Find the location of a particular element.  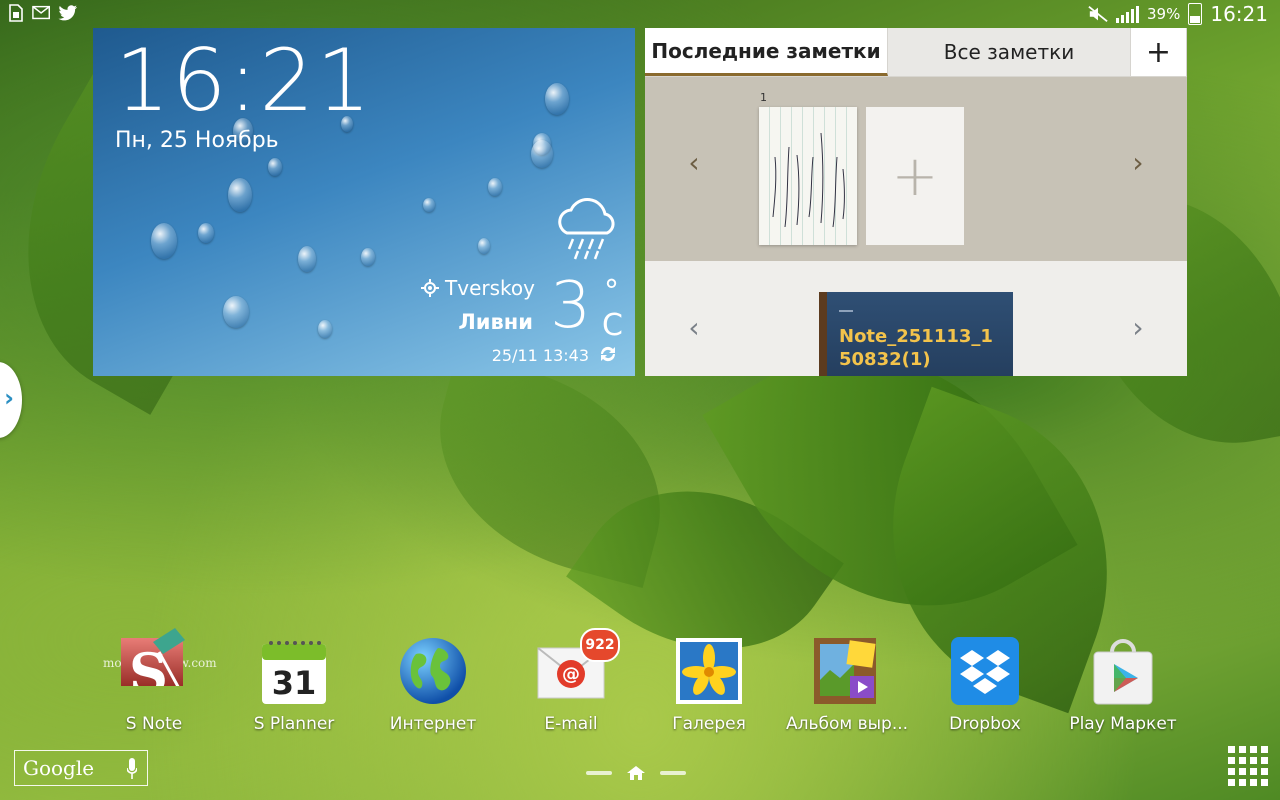

battery-percent: 39% is located at coordinates (1164, 14).